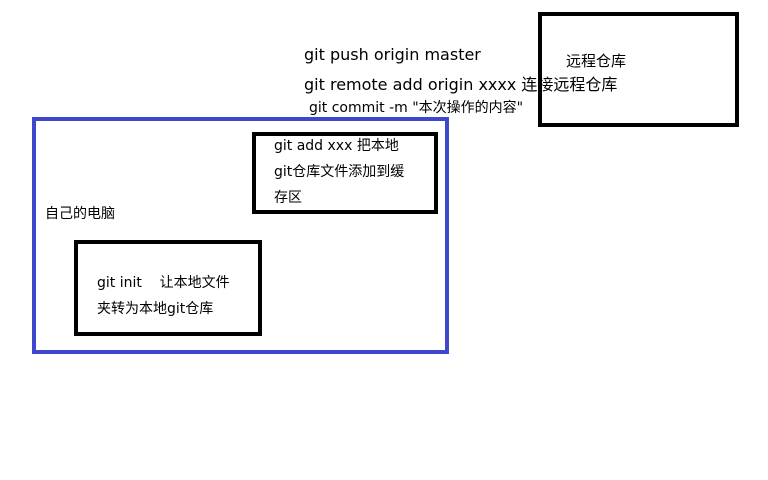  What do you see at coordinates (80, 214) in the screenshot?
I see `computer-label: 自己的电脑` at bounding box center [80, 214].